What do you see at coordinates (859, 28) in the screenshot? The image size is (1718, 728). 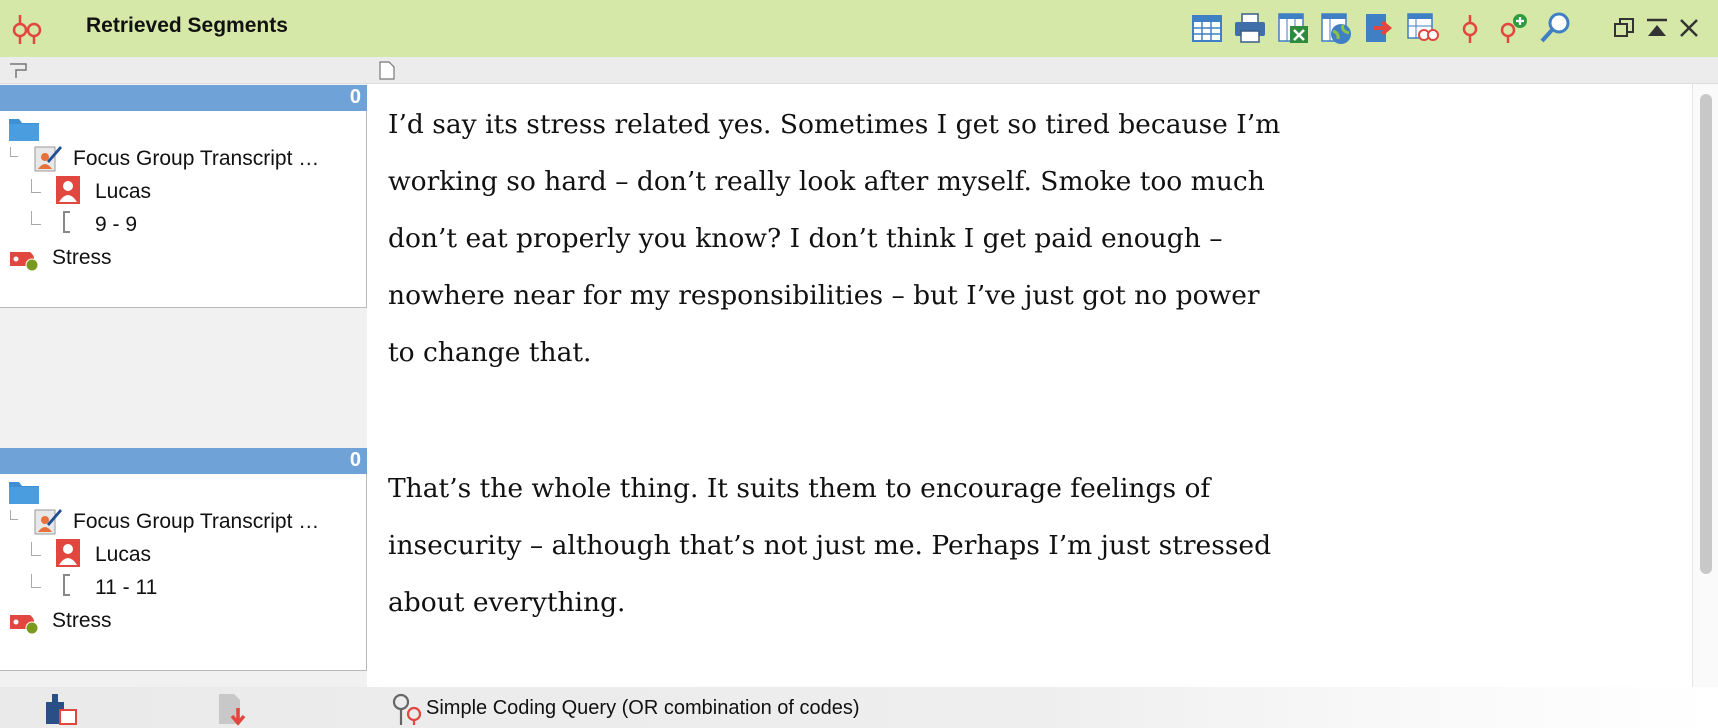 I see `title-bar: Retrieved Segments` at bounding box center [859, 28].